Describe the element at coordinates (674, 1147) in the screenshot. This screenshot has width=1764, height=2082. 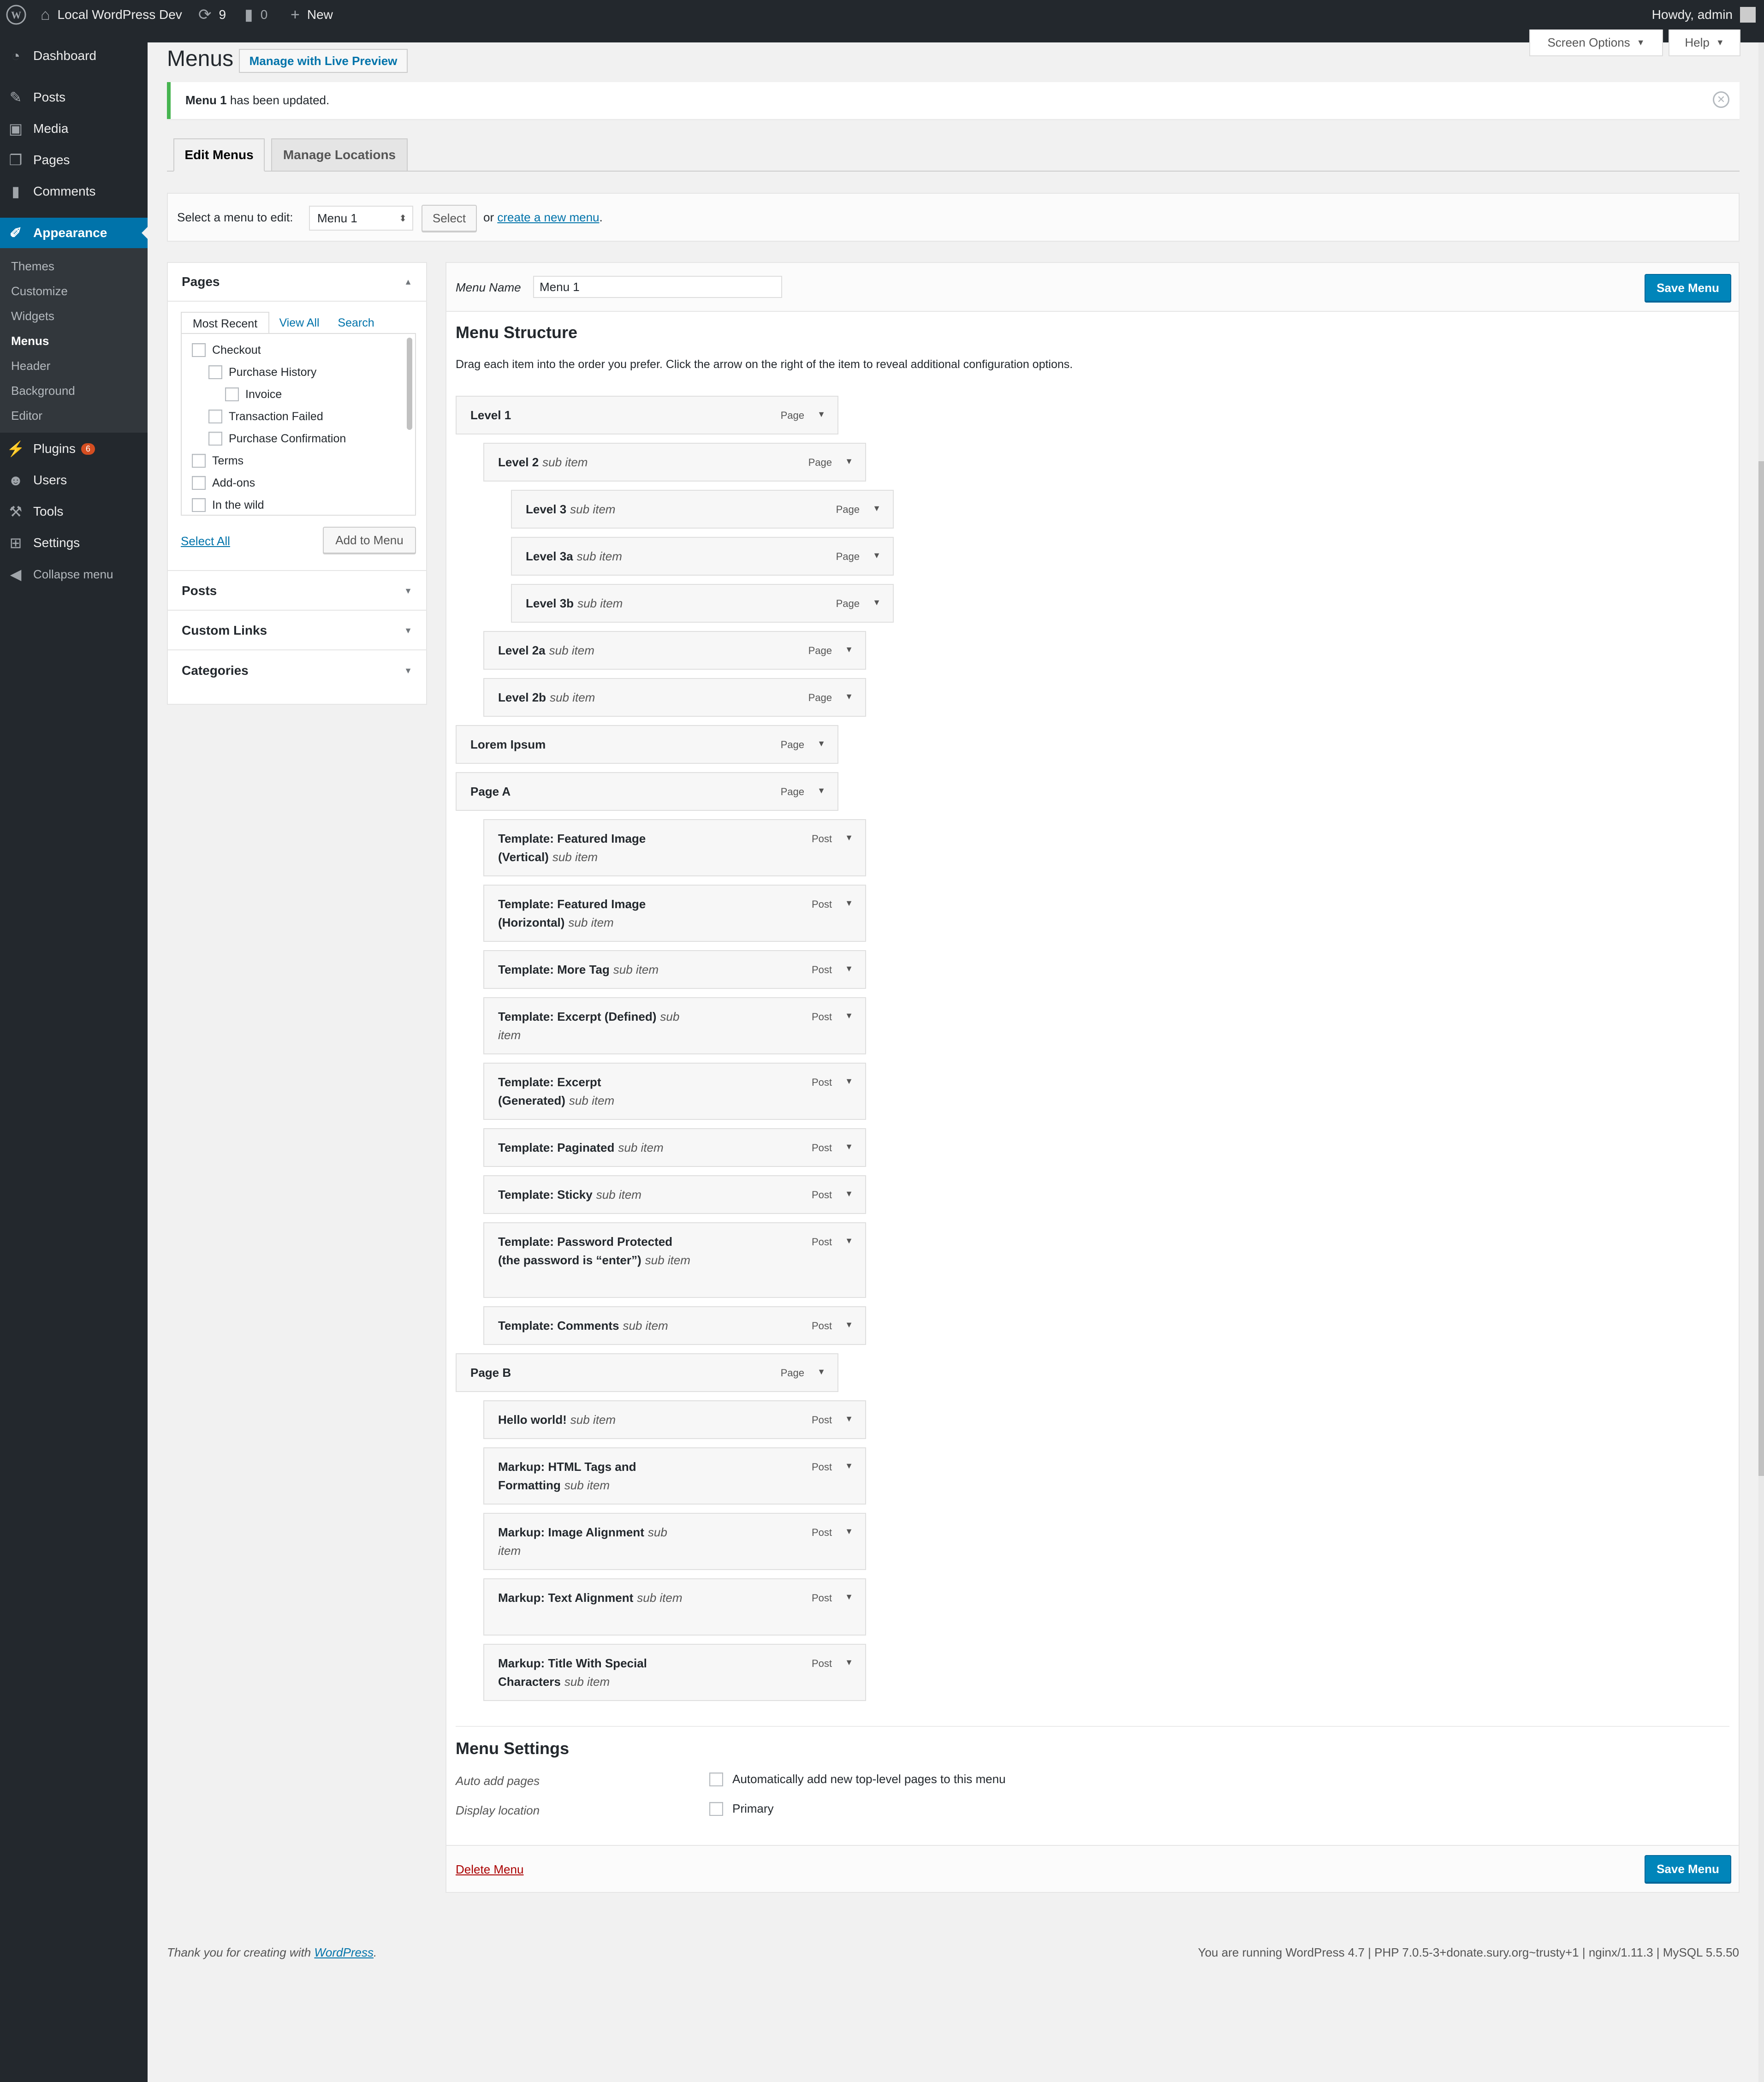
I see `menu-item-row: Template: Paginated sub item Post ▼` at that location.